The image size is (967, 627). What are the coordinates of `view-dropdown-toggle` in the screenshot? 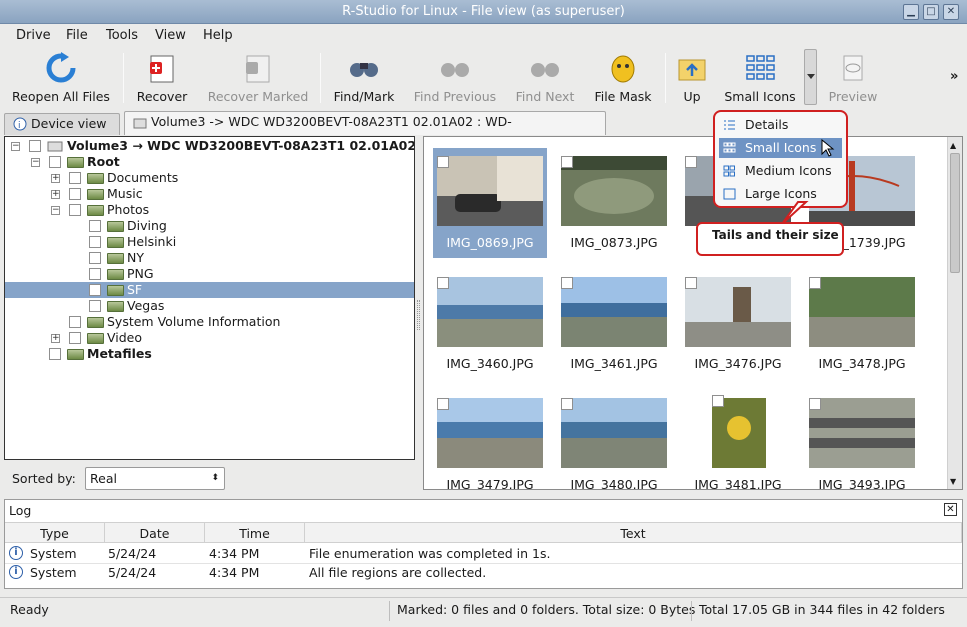 It's located at (810, 77).